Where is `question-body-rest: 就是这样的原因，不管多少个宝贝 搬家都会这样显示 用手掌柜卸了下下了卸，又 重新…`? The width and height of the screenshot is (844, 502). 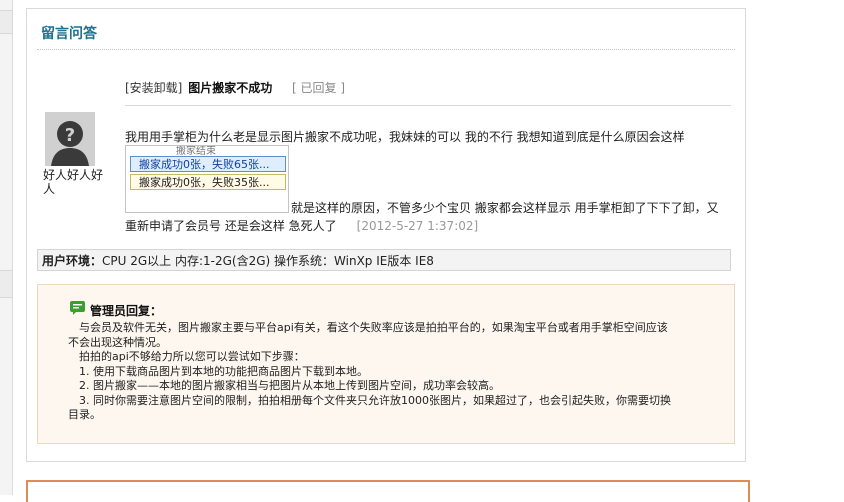 question-body-rest: 就是这样的原因，不管多少个宝贝 搬家都会这样显示 用手掌柜卸了下下了卸，又 重新… is located at coordinates (425, 217).